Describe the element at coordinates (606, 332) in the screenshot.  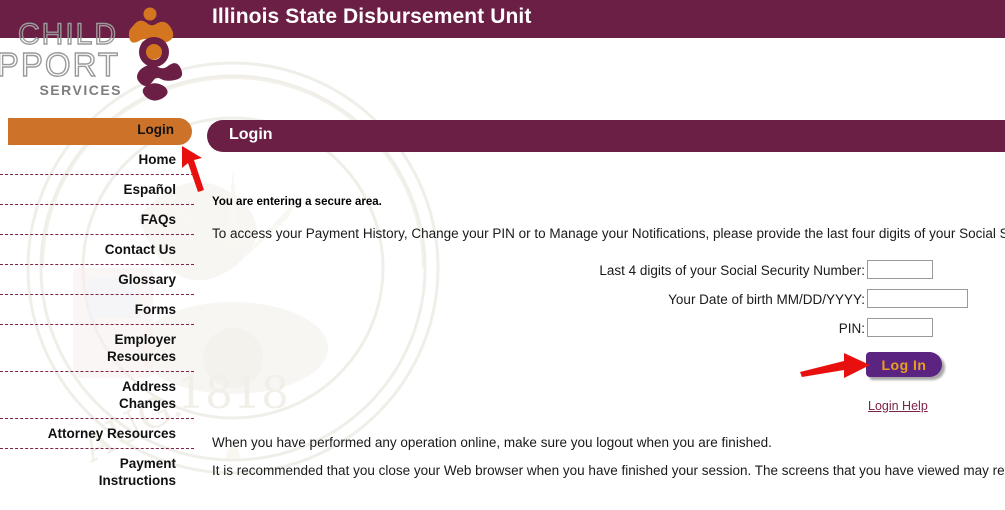
I see `form-row-pin: PIN:` at that location.